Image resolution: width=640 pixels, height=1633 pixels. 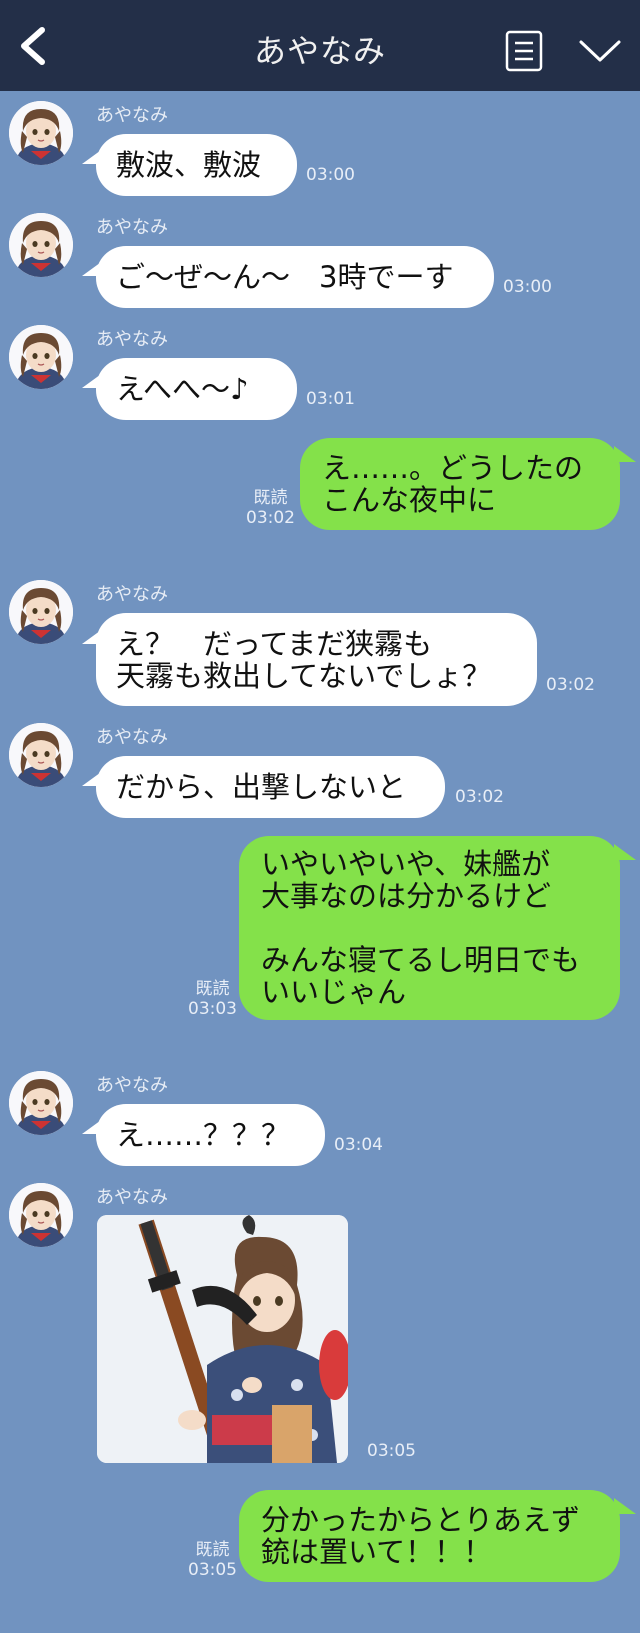 I want to click on message-time: 03:03, so click(x=212, y=1009).